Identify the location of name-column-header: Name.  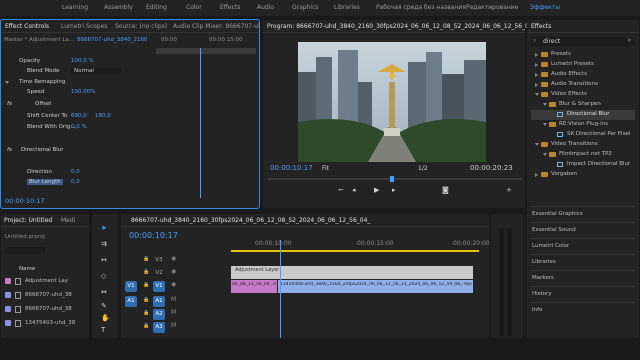
(27, 269).